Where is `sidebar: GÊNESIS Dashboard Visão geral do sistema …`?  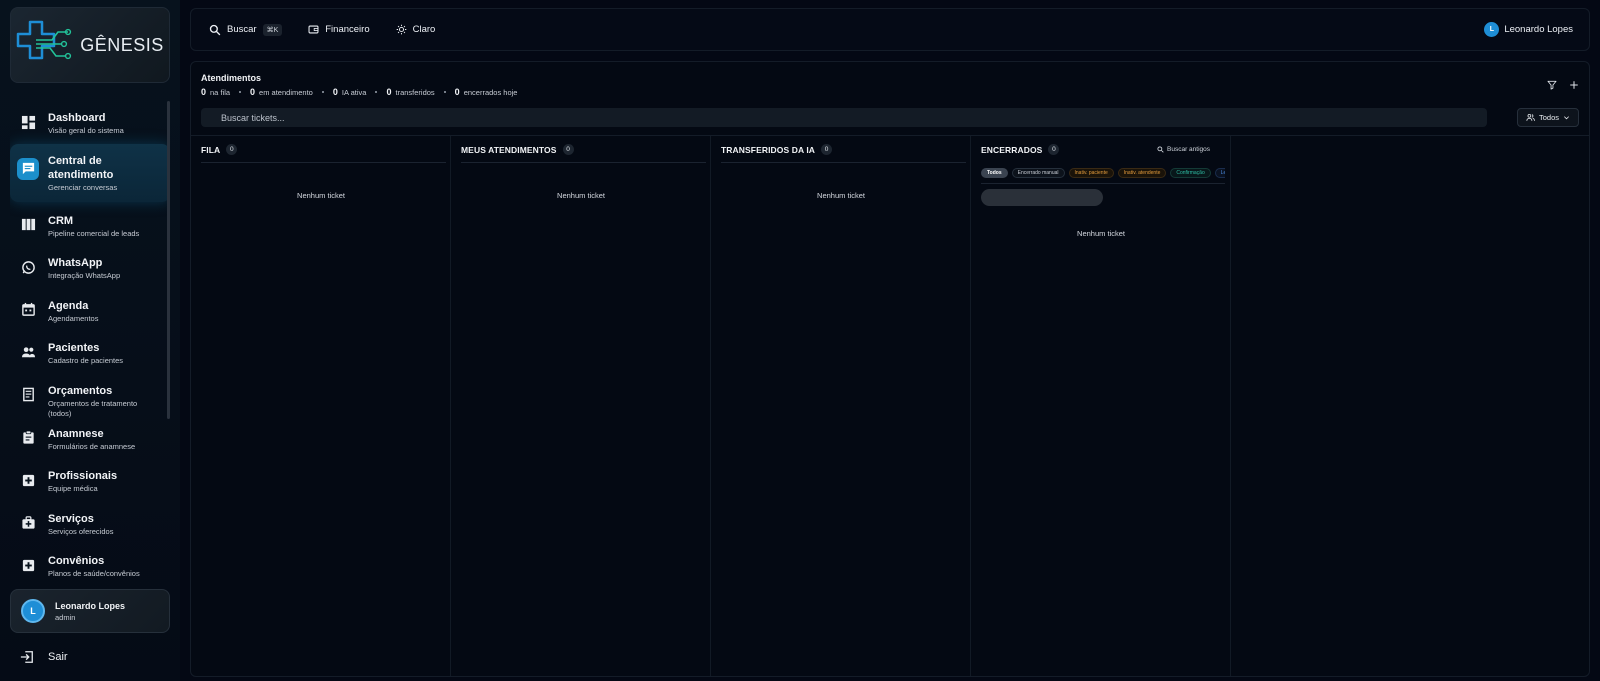 sidebar: GÊNESIS Dashboard Visão geral do sistema … is located at coordinates (90, 340).